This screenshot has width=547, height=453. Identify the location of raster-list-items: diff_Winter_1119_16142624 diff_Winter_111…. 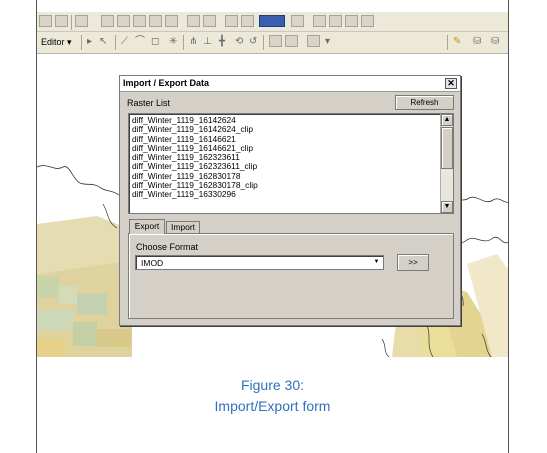
(282, 157).